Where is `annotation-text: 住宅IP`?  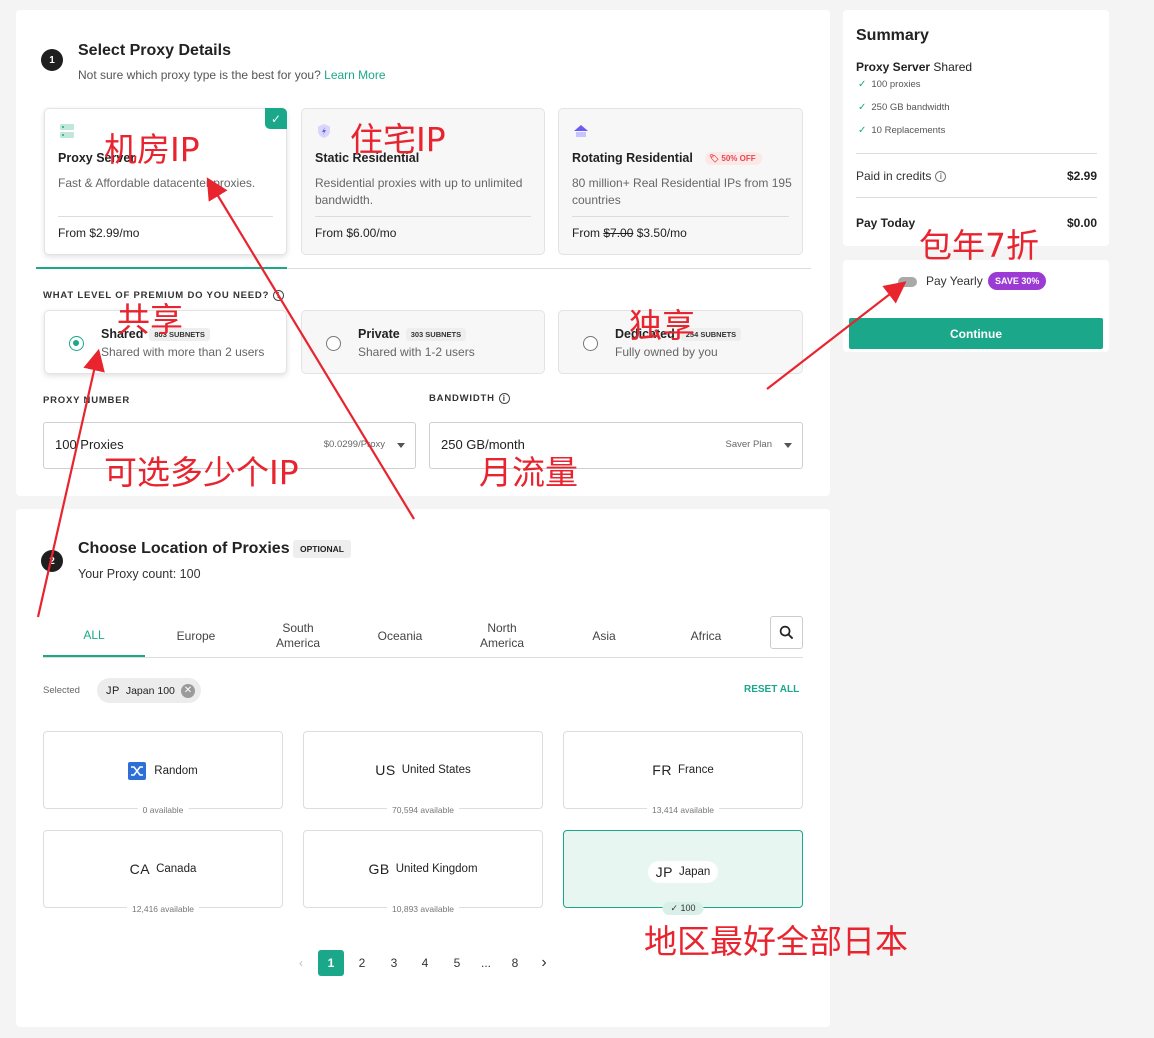
annotation-text: 住宅IP is located at coordinates (398, 139).